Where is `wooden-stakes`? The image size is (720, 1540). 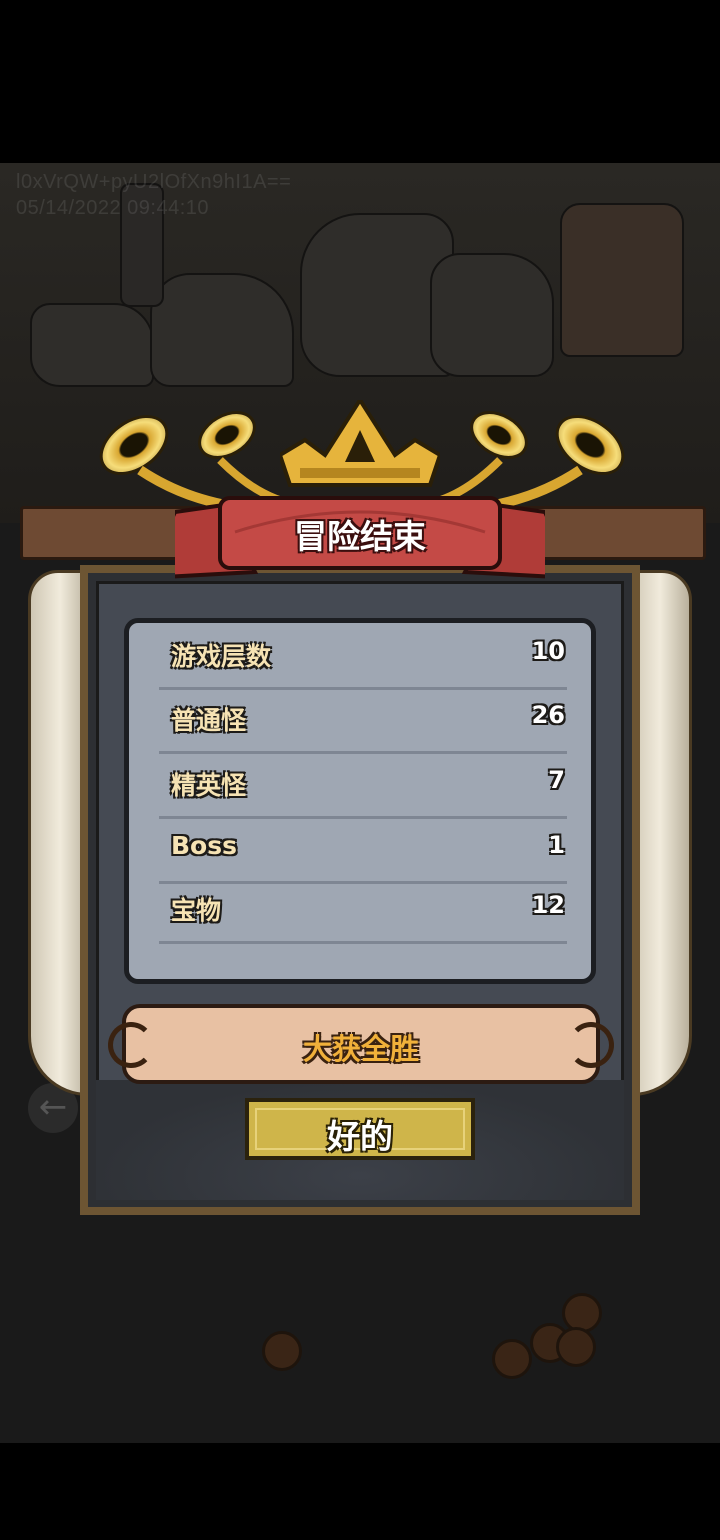 wooden-stakes is located at coordinates (622, 280).